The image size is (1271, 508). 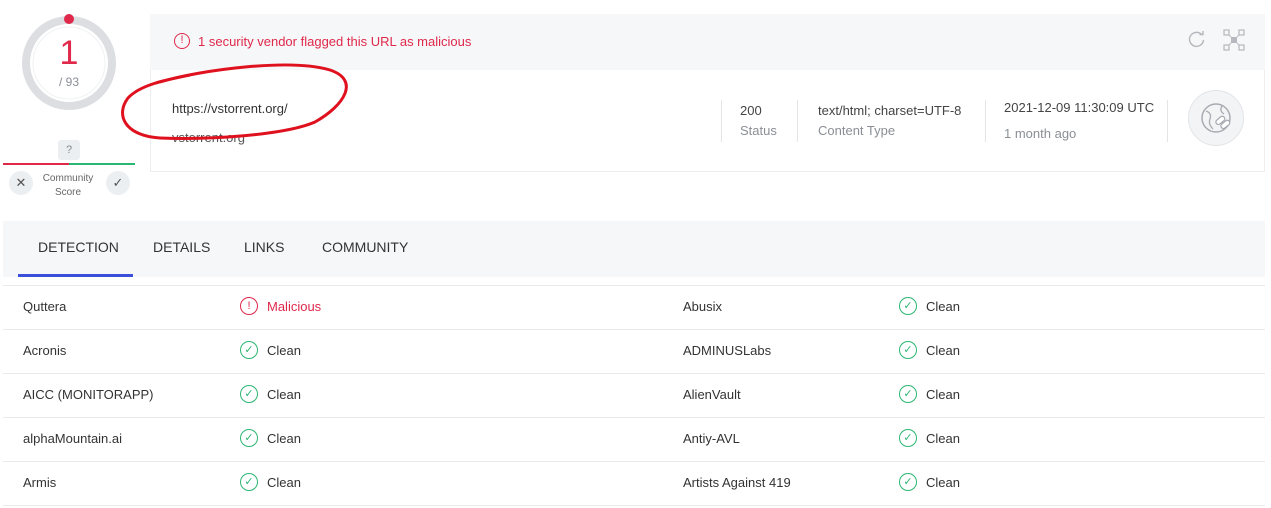 I want to click on domain-text: vstorrent.org, so click(x=208, y=137).